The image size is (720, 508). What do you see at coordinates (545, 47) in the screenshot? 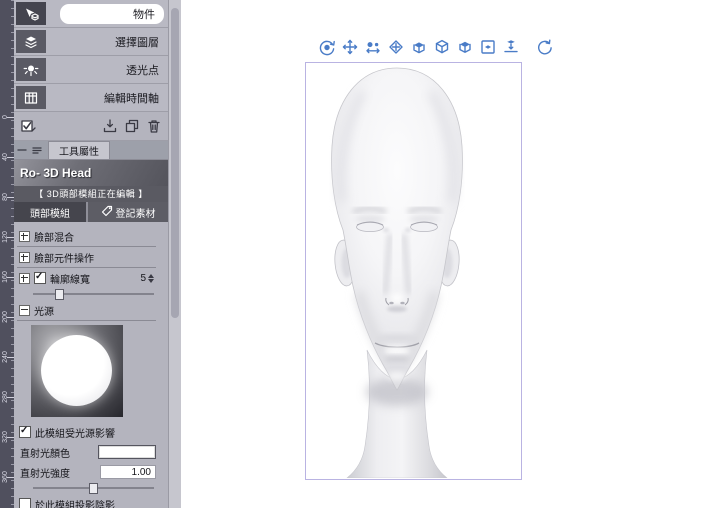
I see `reset-rotation-icon` at bounding box center [545, 47].